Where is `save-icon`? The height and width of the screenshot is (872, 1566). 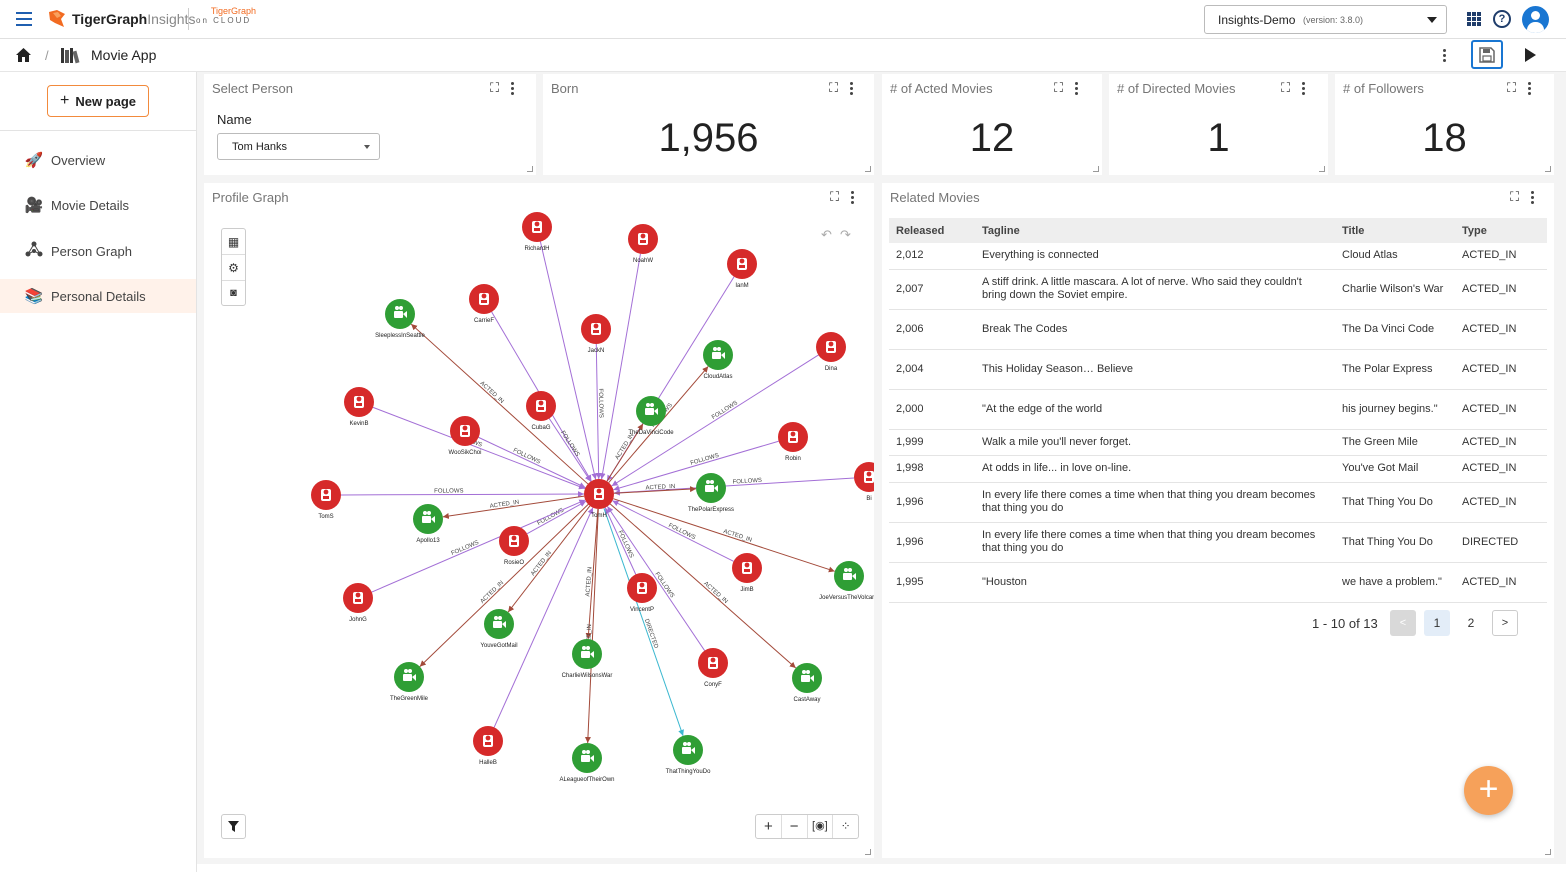
save-icon is located at coordinates (1487, 55).